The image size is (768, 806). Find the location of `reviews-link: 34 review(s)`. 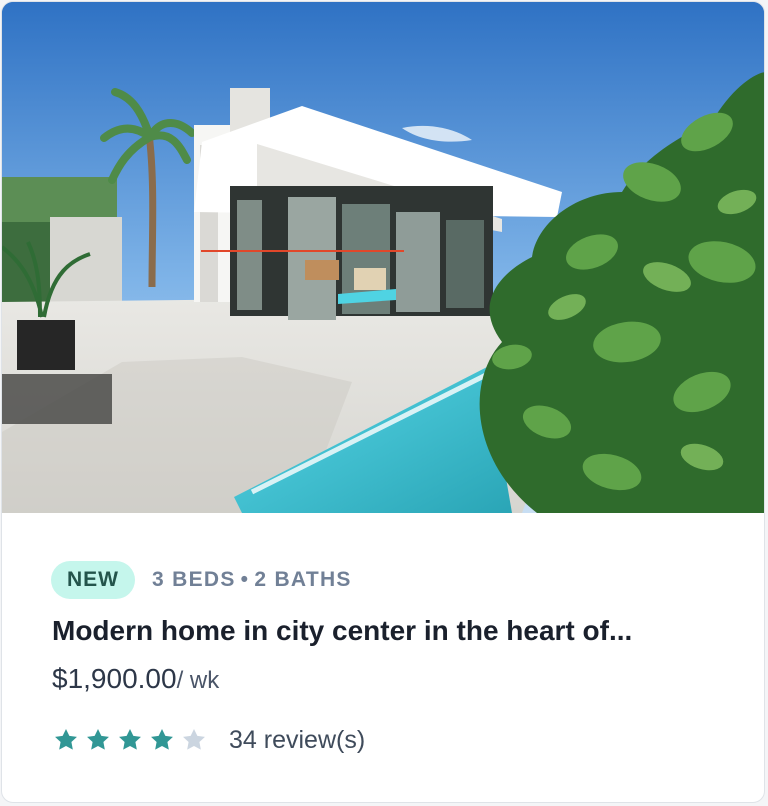

reviews-link: 34 review(s) is located at coordinates (297, 740).